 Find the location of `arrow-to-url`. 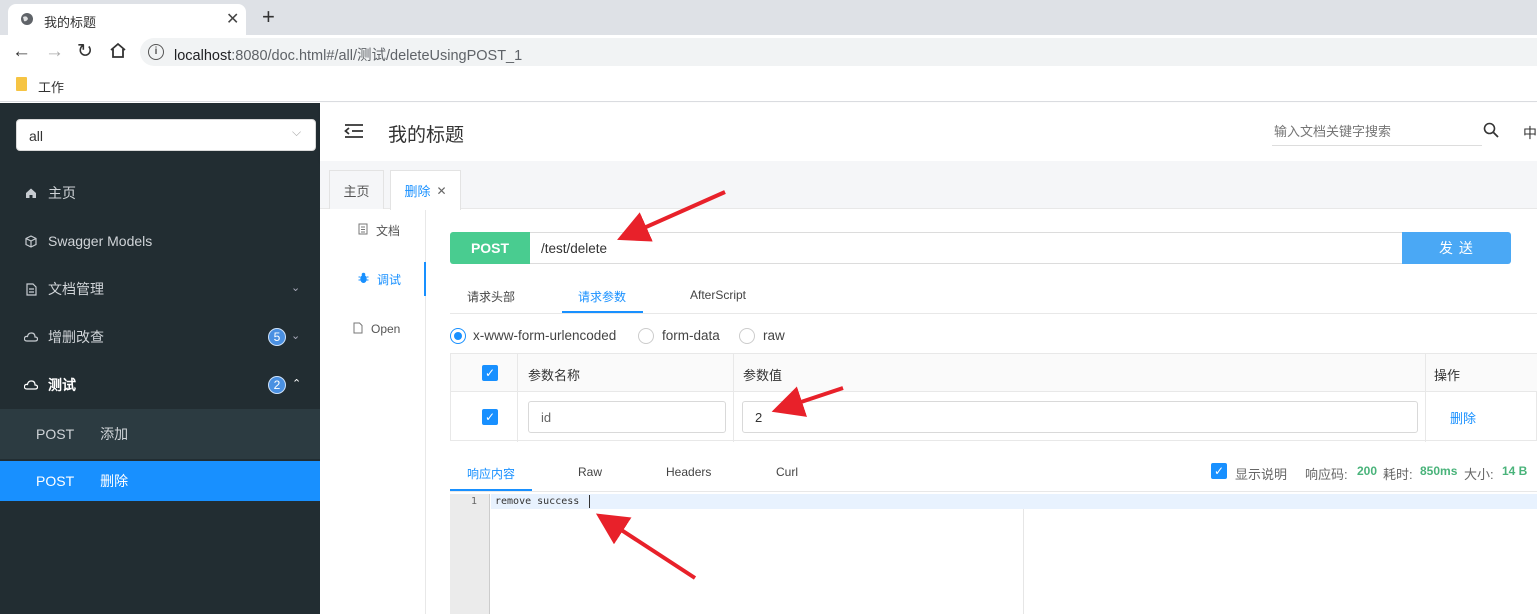

arrow-to-url is located at coordinates (671, 216).